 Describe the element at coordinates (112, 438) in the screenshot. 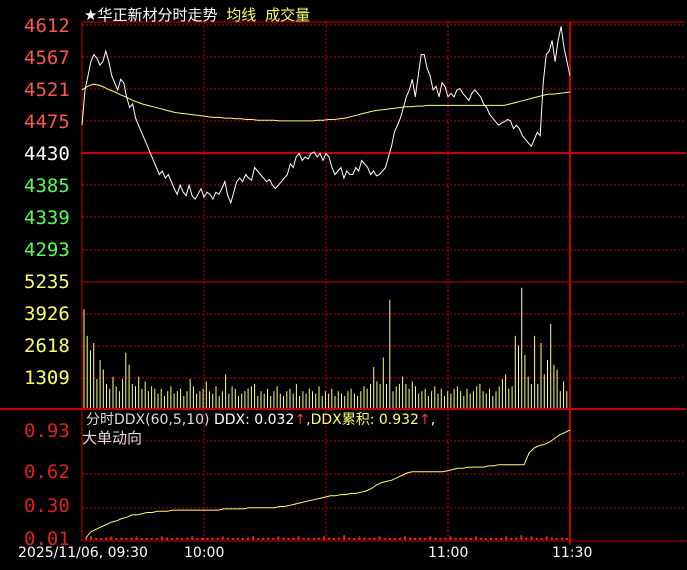

I see `big-order-label: 大单动向` at that location.